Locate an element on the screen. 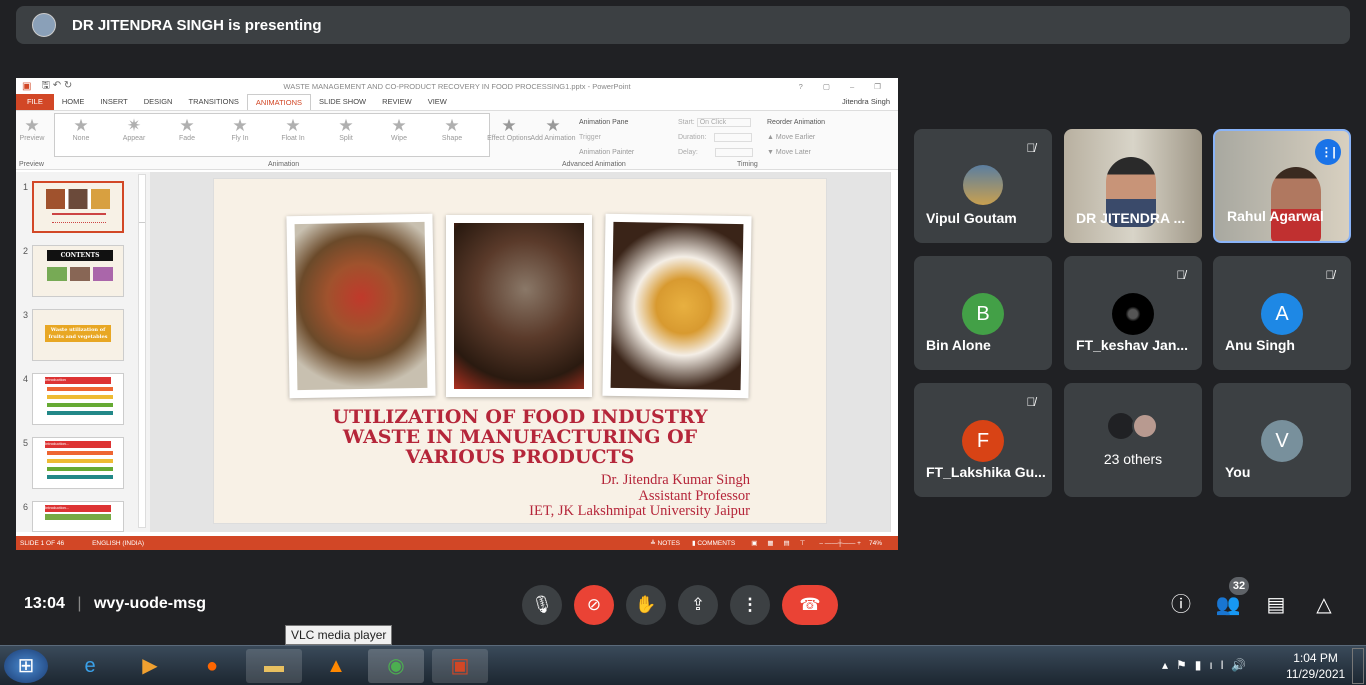 The image size is (1366, 685). participant-tile: ⋮| Rahul Agarwal is located at coordinates (1282, 186).